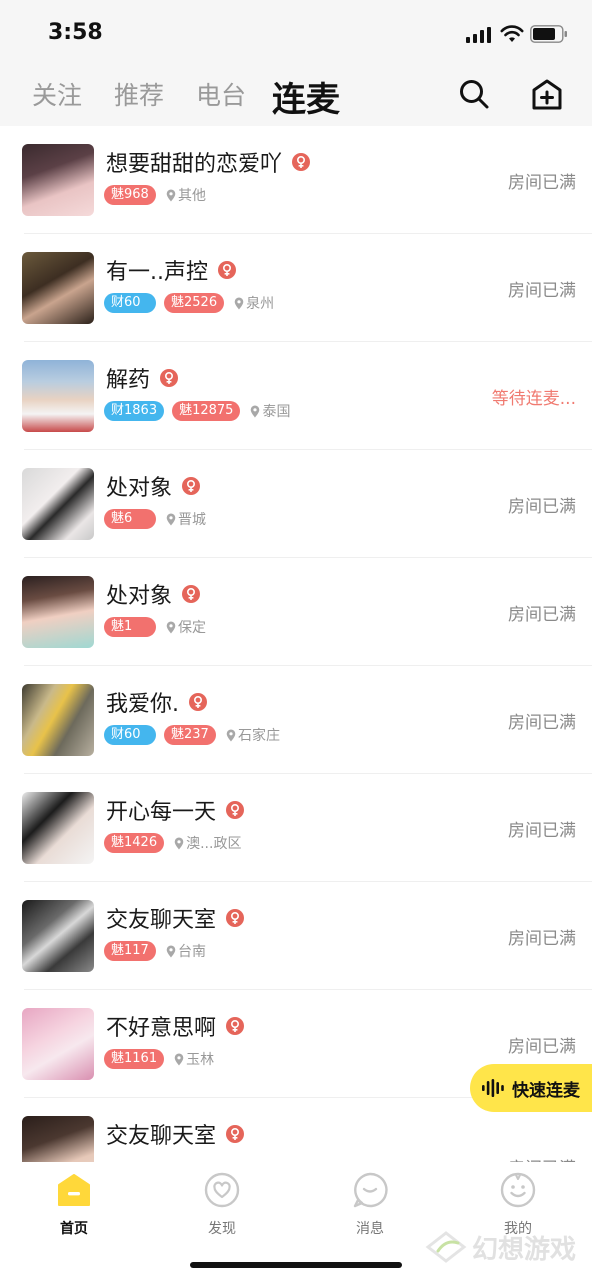  What do you see at coordinates (130, 735) in the screenshot?
I see `wealth-badge: 财60` at bounding box center [130, 735].